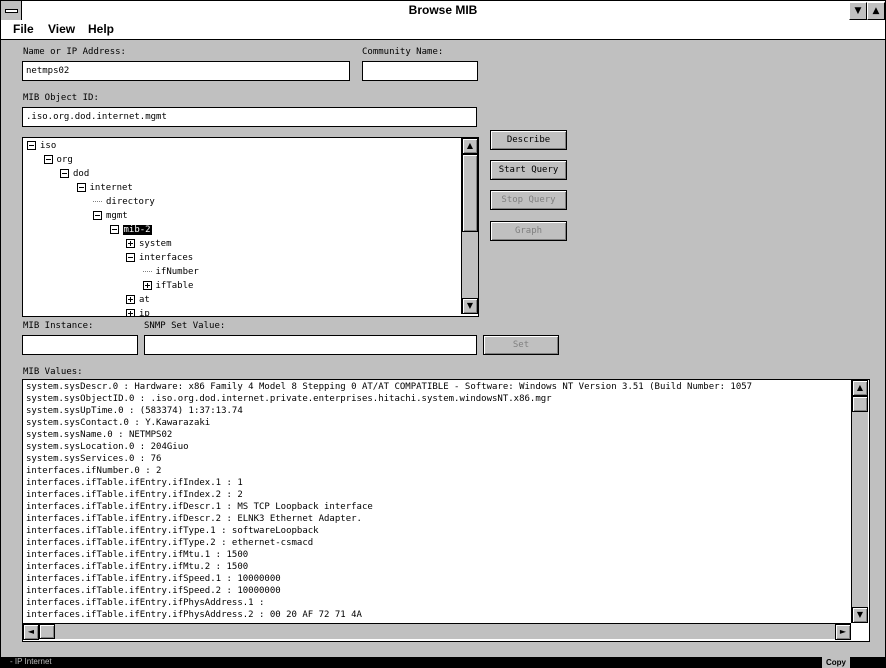 The image size is (886, 668). What do you see at coordinates (166, 258) in the screenshot?
I see `tree-node-label: interfaces` at bounding box center [166, 258].